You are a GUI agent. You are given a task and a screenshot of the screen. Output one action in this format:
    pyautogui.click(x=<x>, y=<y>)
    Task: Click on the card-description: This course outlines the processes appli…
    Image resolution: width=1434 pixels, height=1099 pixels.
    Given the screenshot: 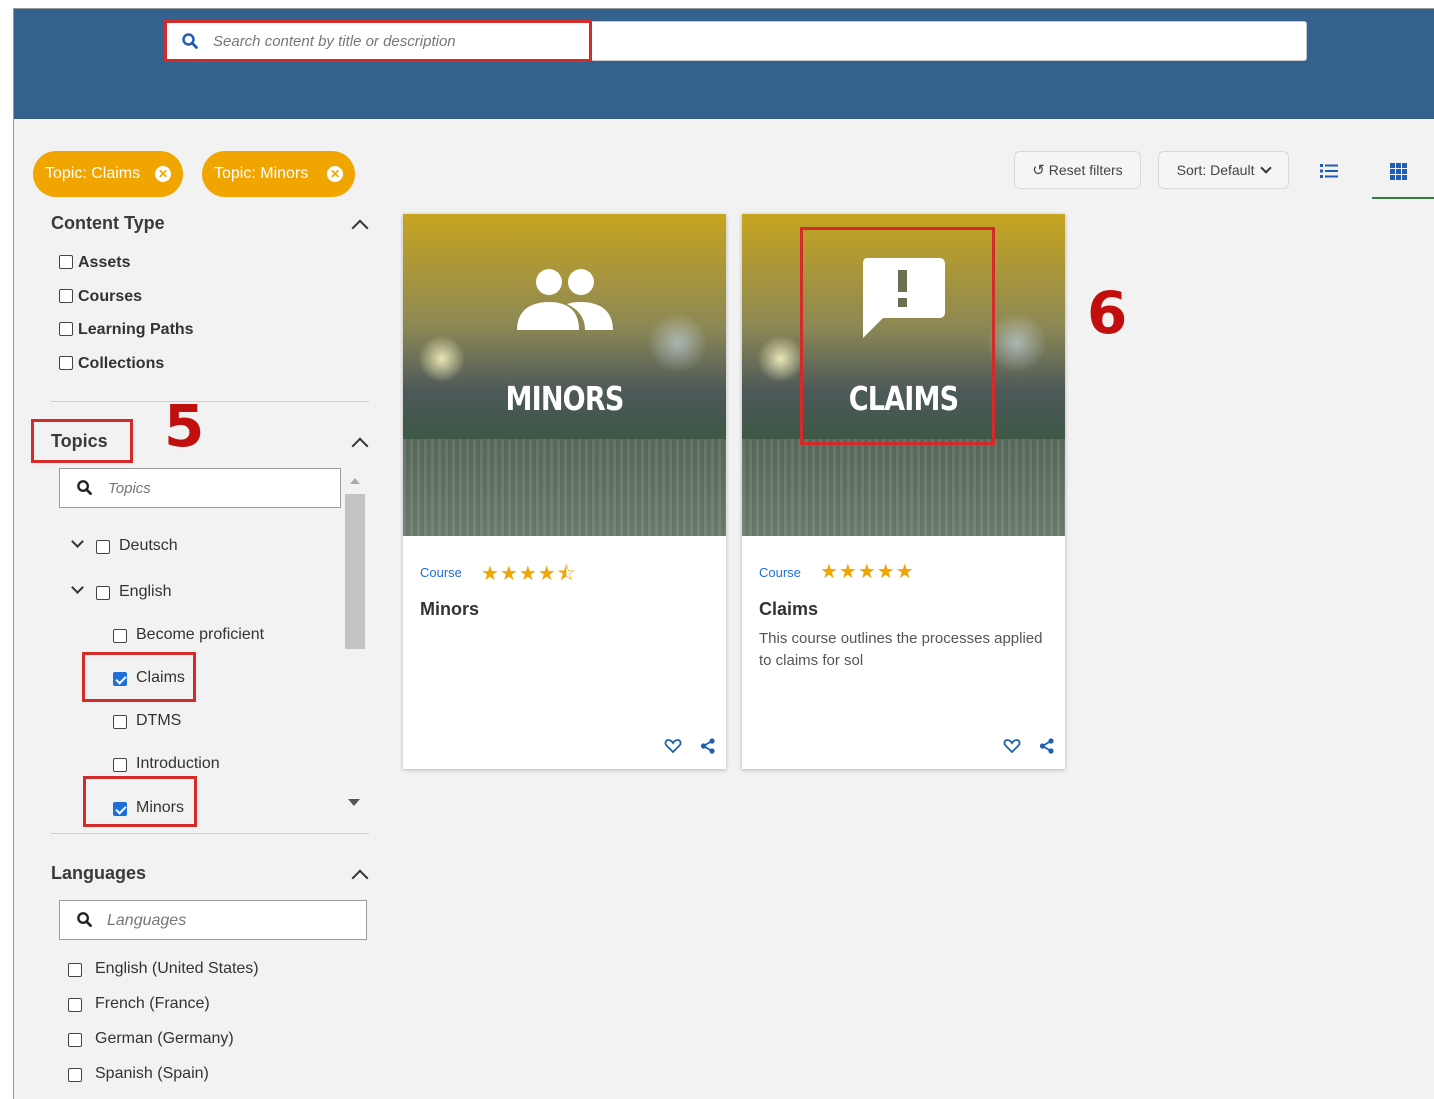 What is the action you would take?
    pyautogui.click(x=901, y=649)
    